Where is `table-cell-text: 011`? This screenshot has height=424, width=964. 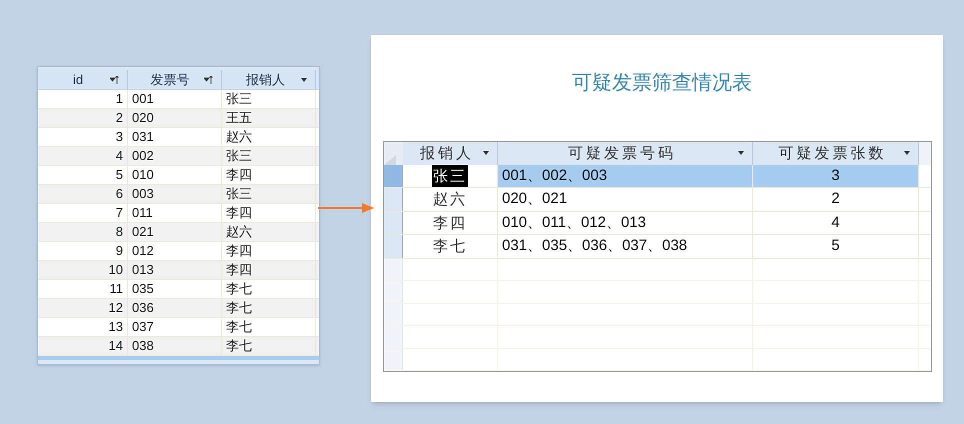
table-cell-text: 011 is located at coordinates (142, 213).